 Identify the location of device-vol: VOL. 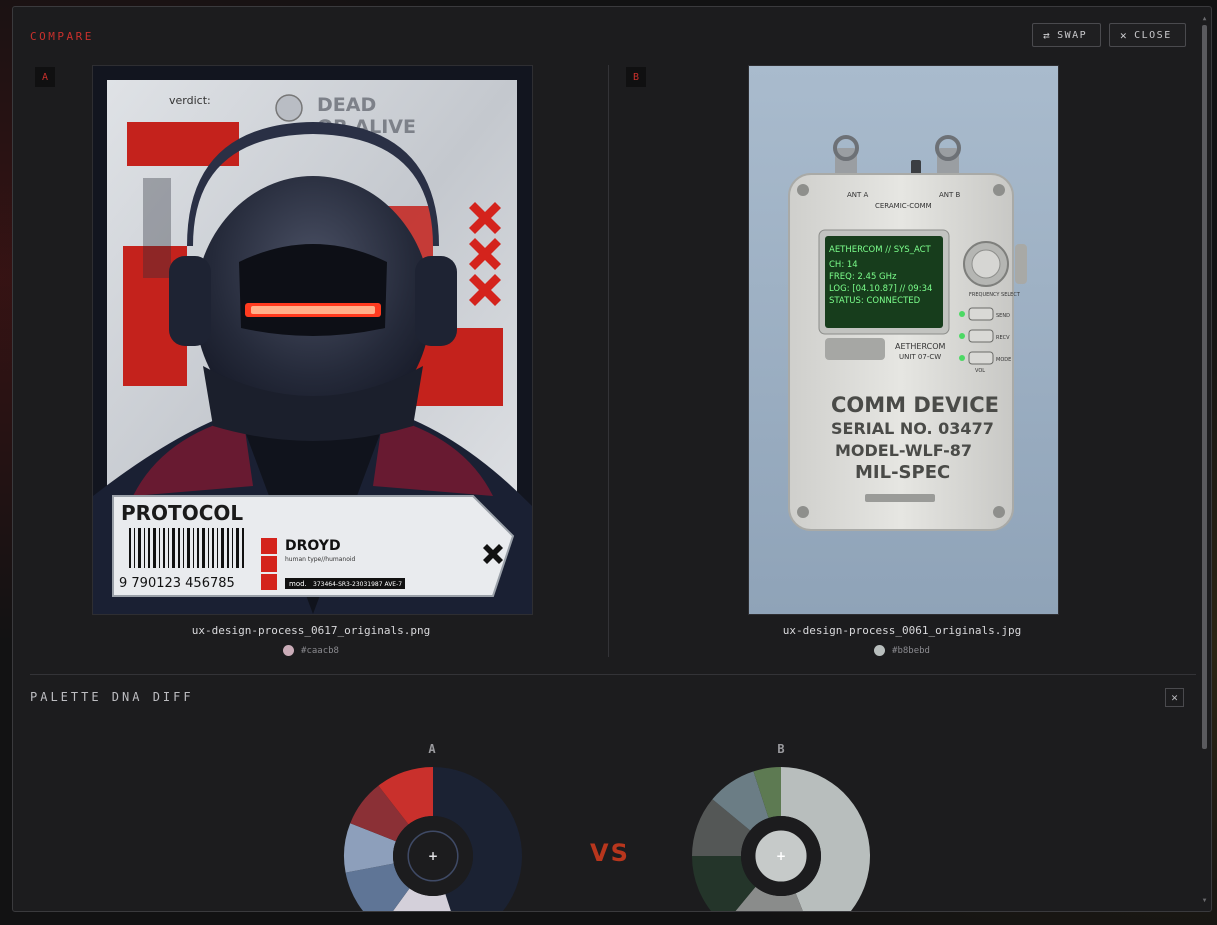
(980, 371).